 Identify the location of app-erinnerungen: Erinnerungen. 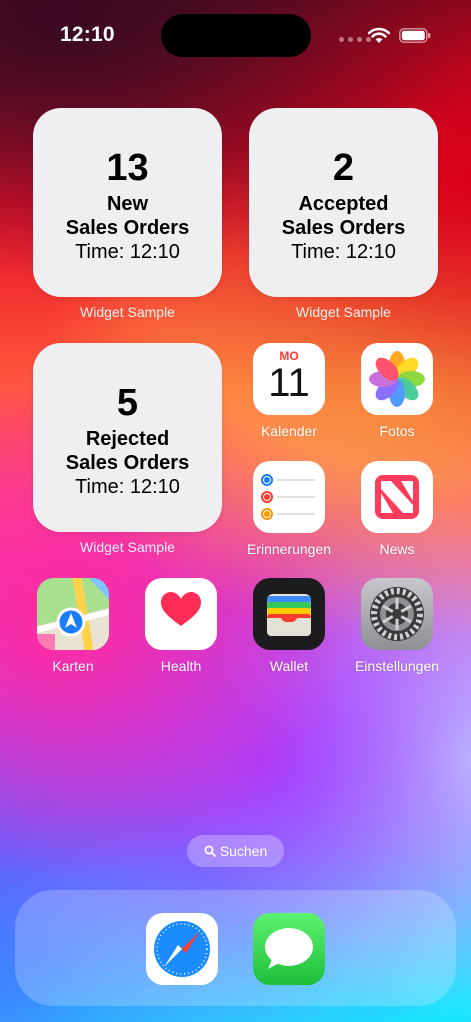
(289, 509).